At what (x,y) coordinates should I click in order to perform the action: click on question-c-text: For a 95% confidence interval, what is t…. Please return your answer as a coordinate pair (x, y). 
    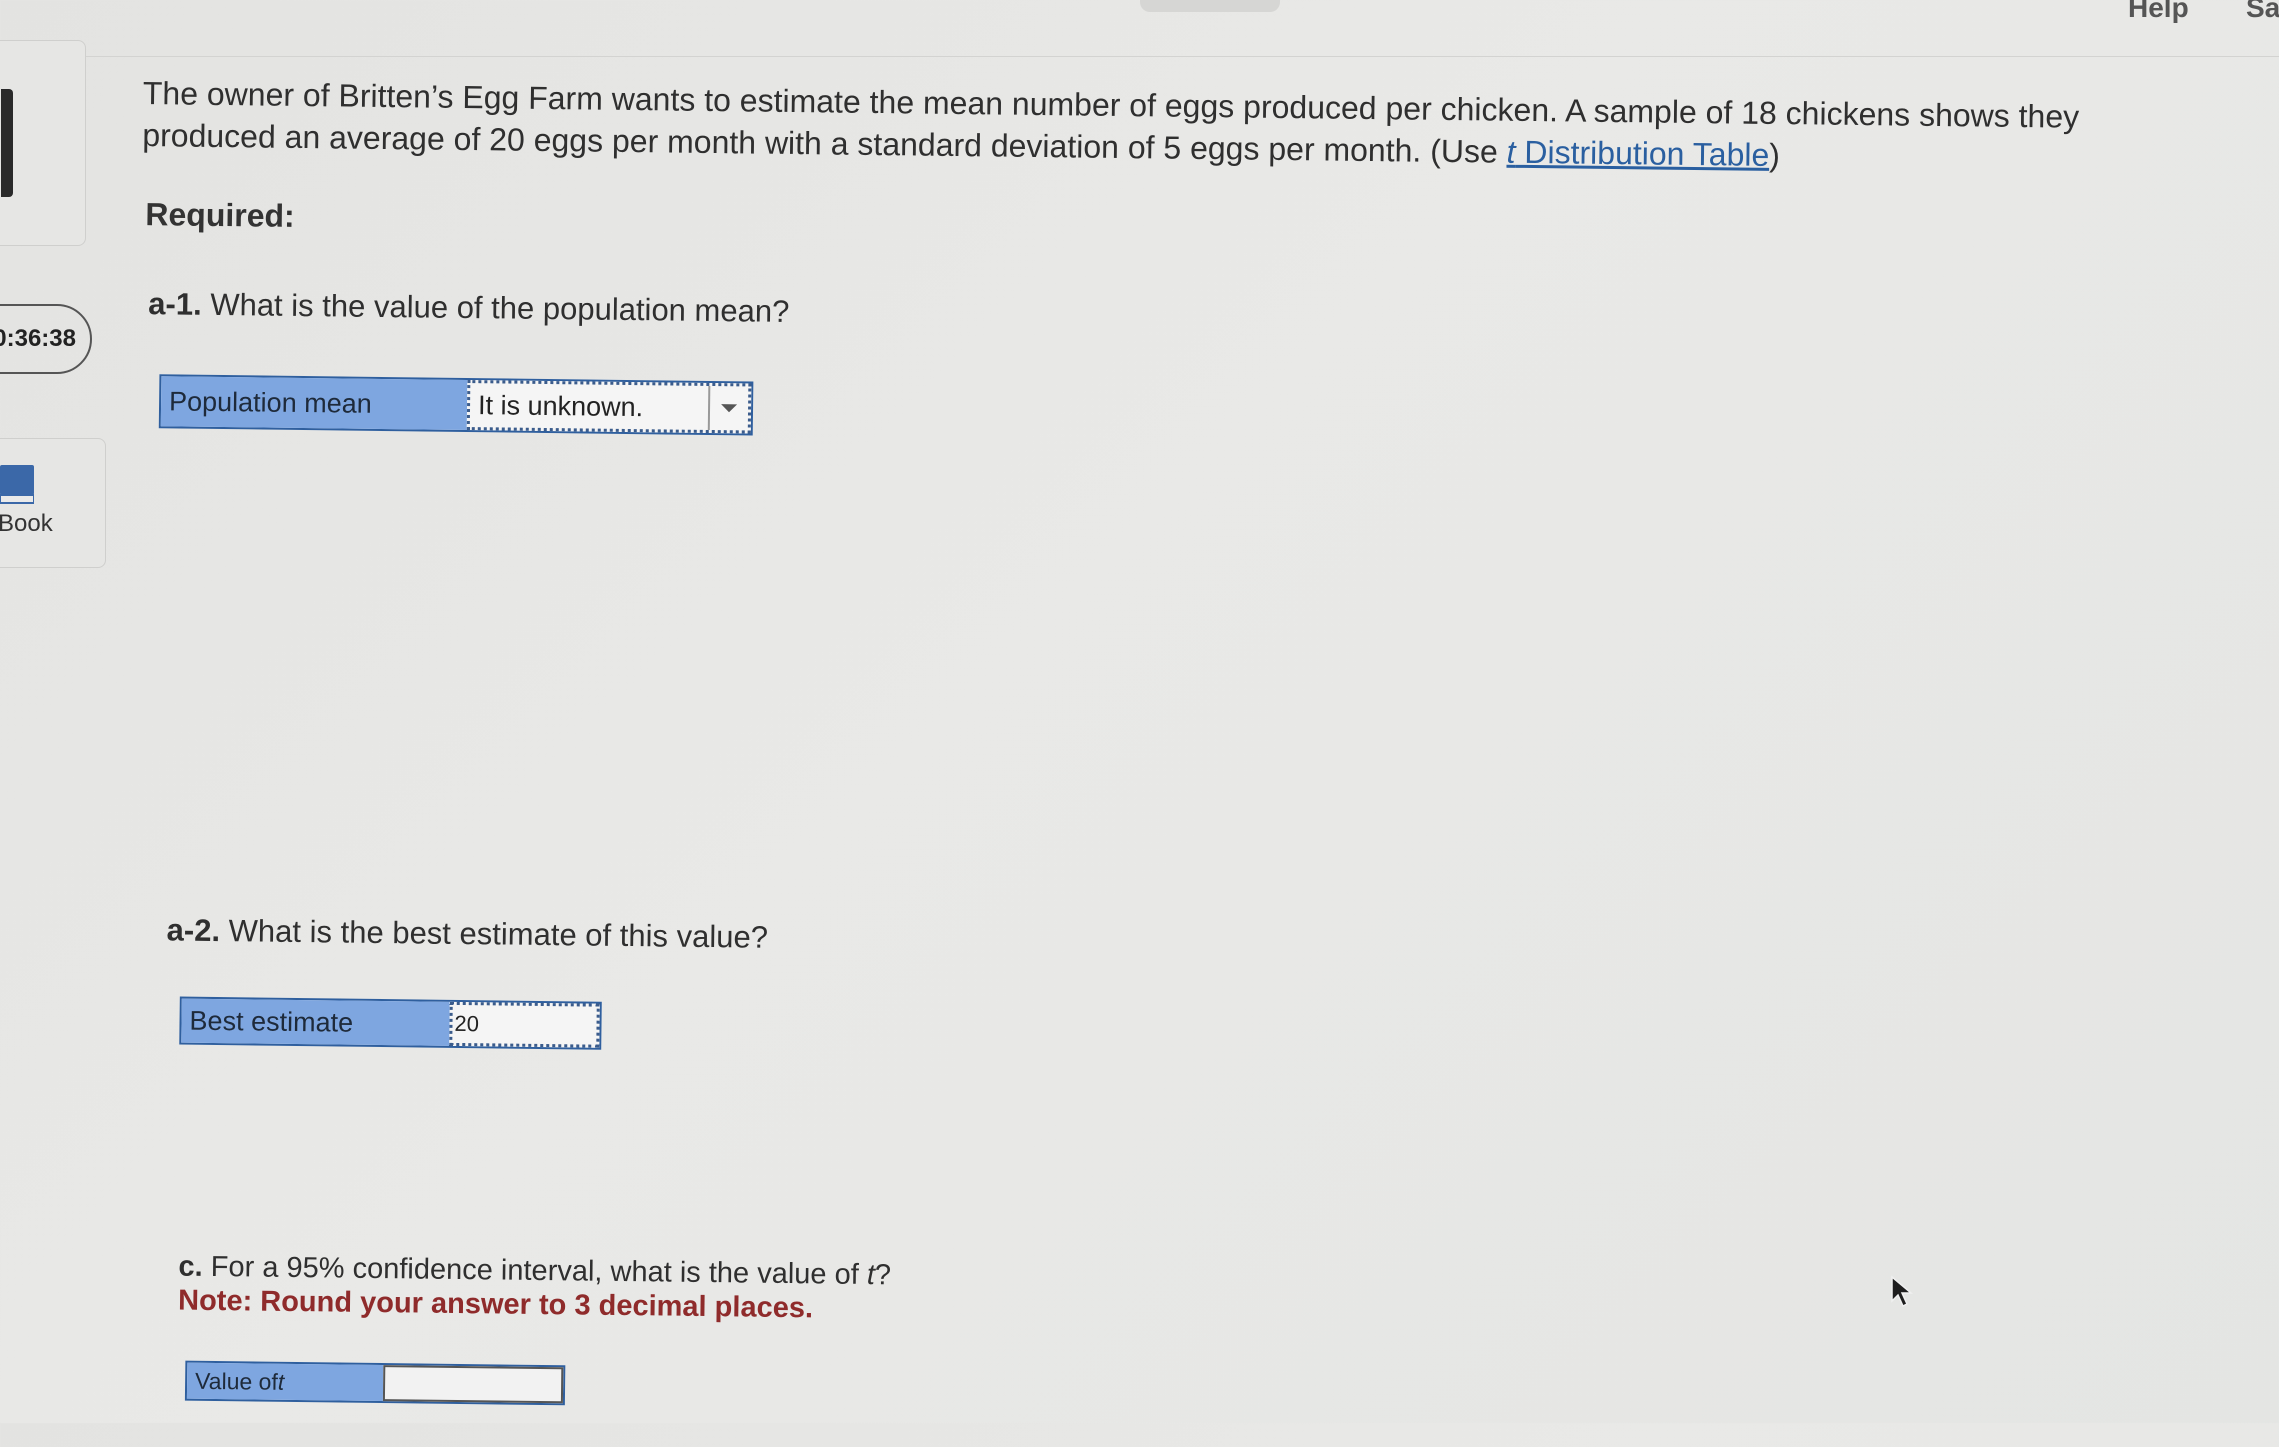
    Looking at the image, I should click on (535, 1270).